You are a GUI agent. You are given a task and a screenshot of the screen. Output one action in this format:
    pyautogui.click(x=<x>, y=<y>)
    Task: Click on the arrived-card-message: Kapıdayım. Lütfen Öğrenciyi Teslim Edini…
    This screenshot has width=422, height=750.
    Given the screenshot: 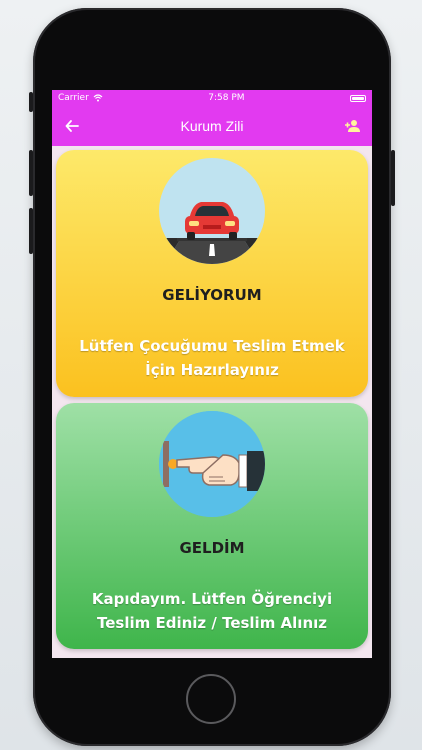 What is the action you would take?
    pyautogui.click(x=212, y=611)
    